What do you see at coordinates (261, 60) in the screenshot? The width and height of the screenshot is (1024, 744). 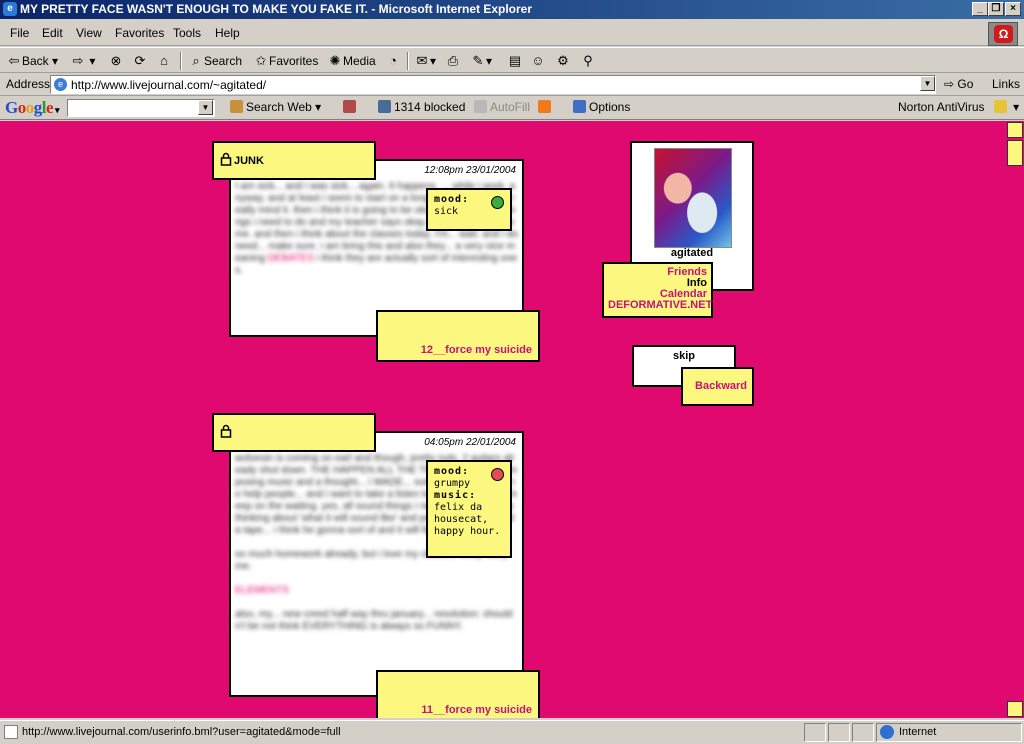 I see `favorites-star-icon: ✩` at bounding box center [261, 60].